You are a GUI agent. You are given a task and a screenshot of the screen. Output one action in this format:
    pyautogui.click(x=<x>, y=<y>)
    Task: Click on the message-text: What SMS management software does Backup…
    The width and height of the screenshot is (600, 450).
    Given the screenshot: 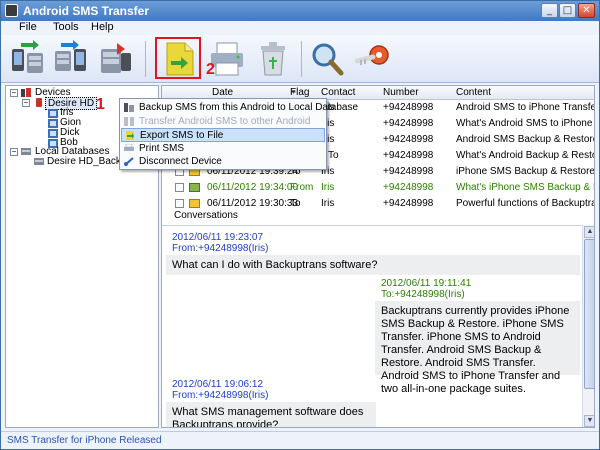 What is the action you would take?
    pyautogui.click(x=268, y=417)
    